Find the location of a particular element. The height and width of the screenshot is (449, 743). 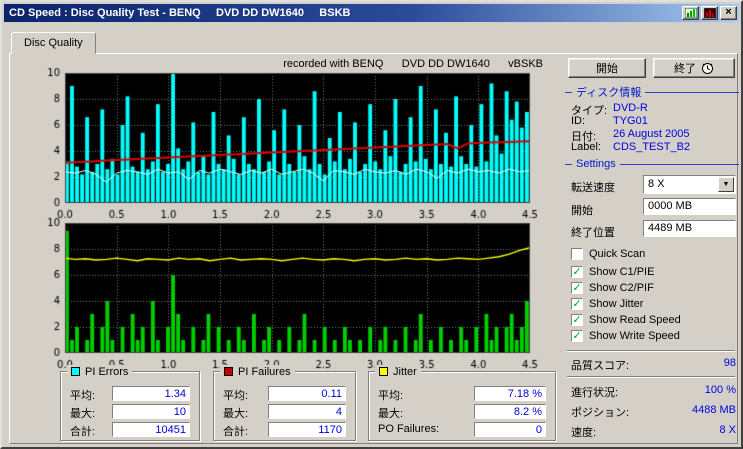

pi-errors-total-value: 10451 is located at coordinates (151, 429).